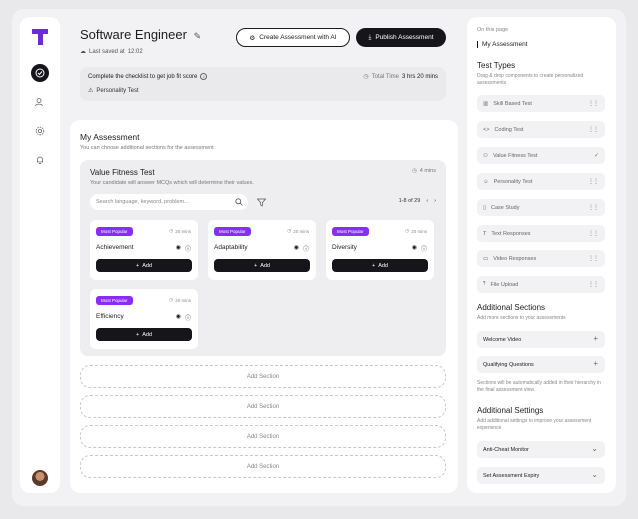  What do you see at coordinates (122, 172) in the screenshot?
I see `section-title: Value Fitness Test` at bounding box center [122, 172].